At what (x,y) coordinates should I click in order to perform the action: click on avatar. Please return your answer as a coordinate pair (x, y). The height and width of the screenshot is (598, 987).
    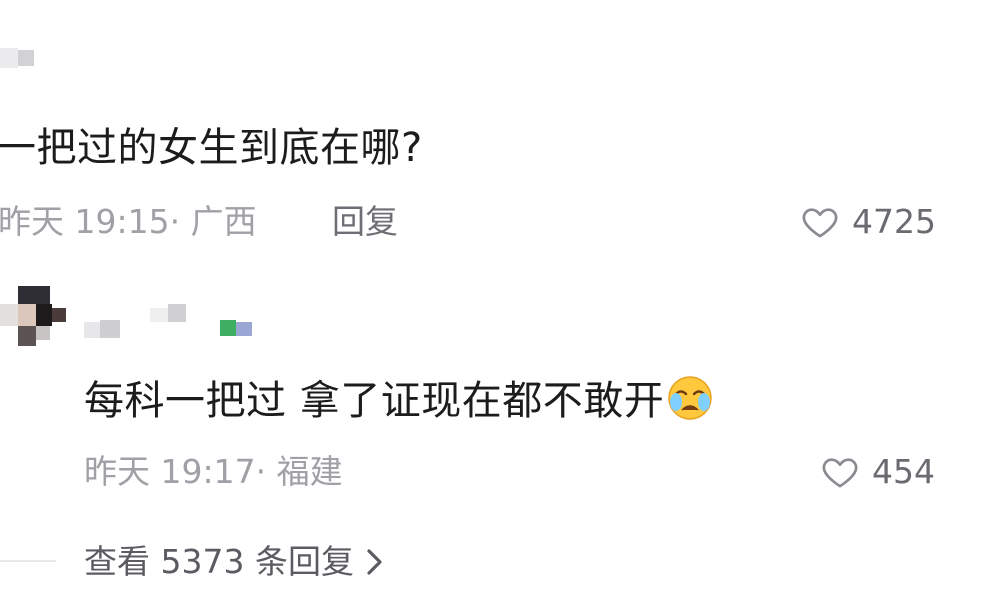
    Looking at the image, I should click on (34, 319).